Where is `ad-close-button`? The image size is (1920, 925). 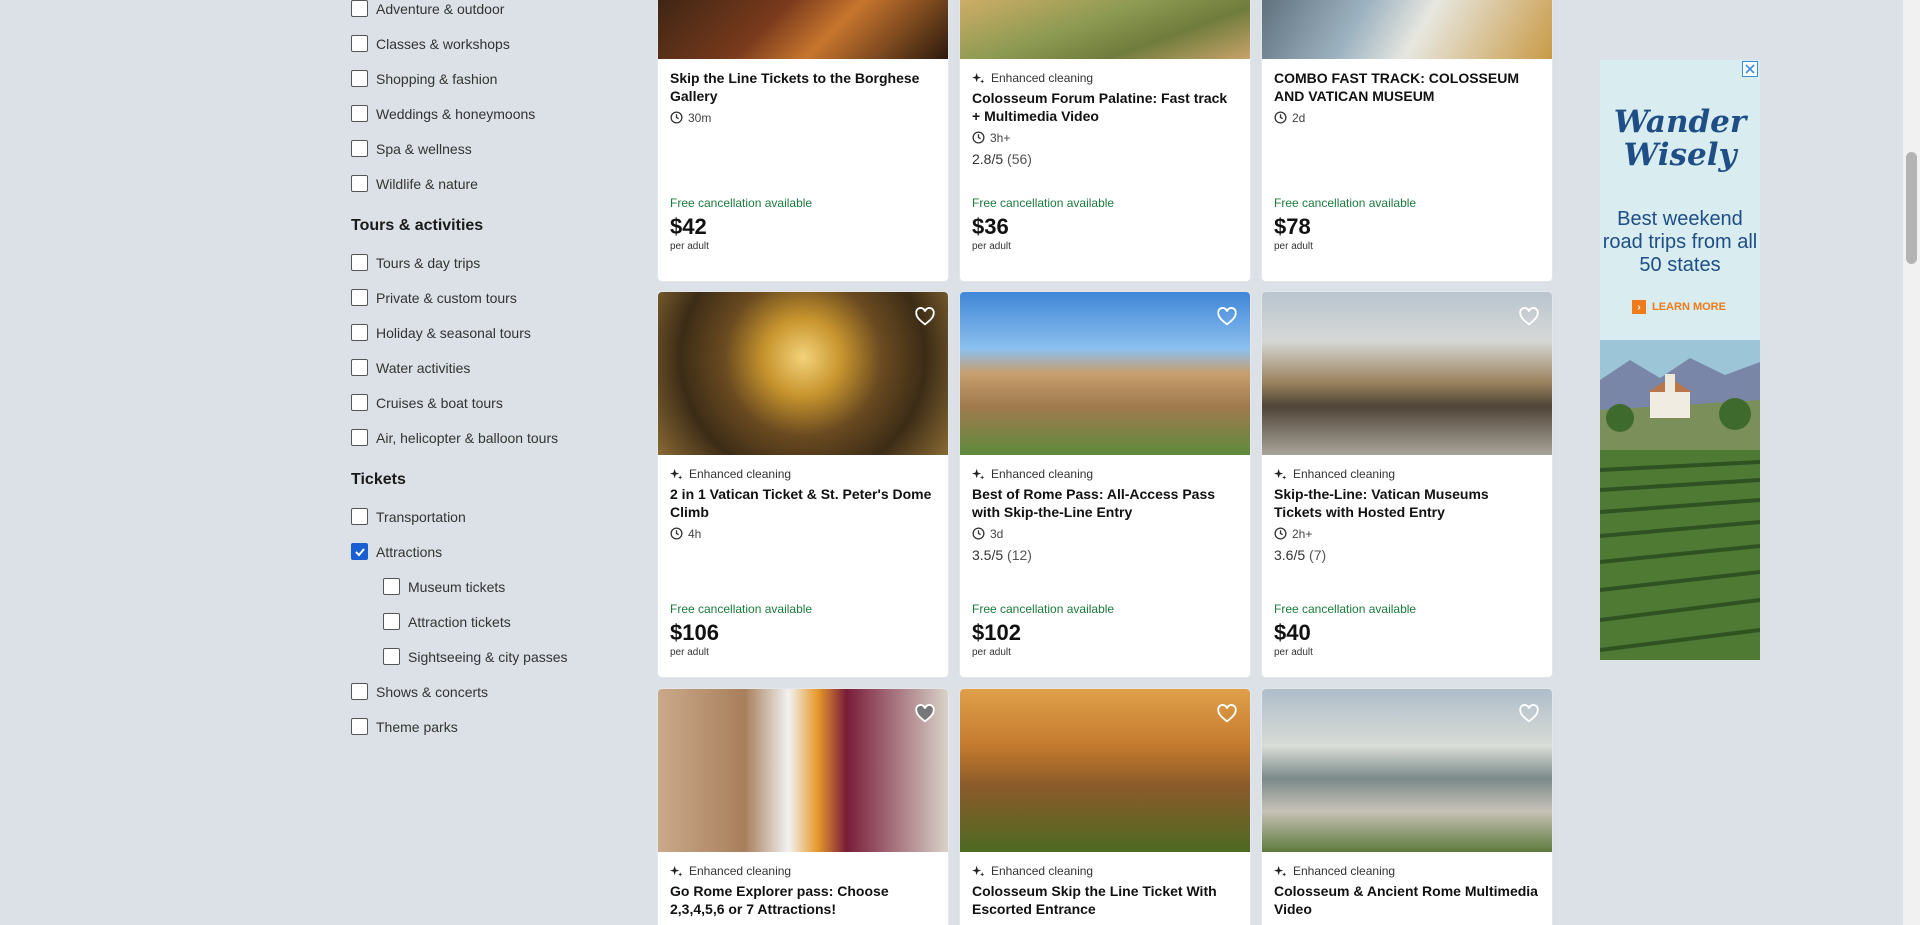 ad-close-button is located at coordinates (1750, 69).